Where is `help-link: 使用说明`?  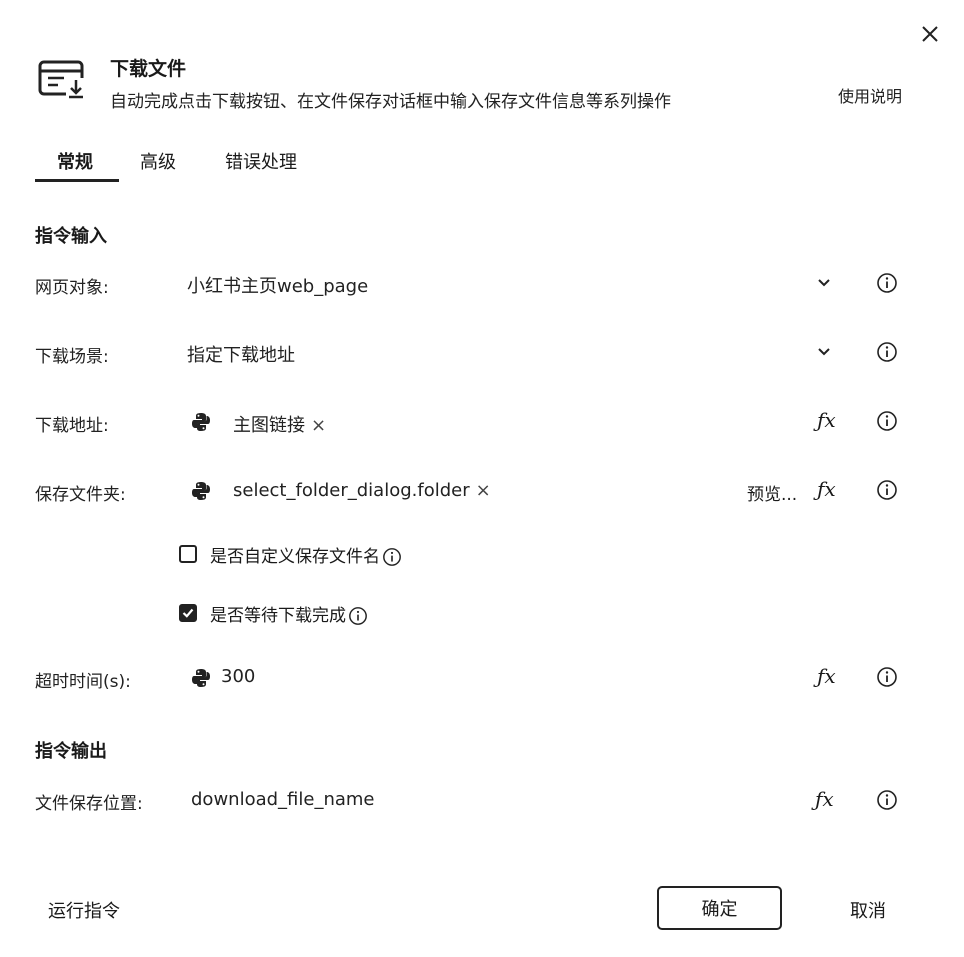 help-link: 使用说明 is located at coordinates (870, 95).